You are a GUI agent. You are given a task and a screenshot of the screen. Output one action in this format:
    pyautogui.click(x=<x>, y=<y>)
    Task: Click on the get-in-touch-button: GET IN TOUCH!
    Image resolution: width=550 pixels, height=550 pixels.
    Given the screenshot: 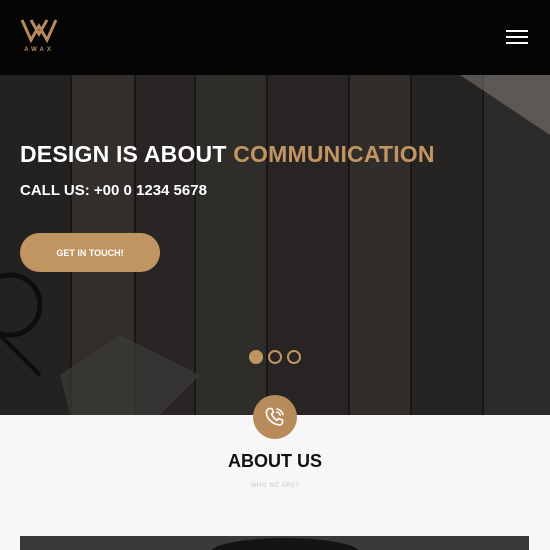 What is the action you would take?
    pyautogui.click(x=90, y=252)
    